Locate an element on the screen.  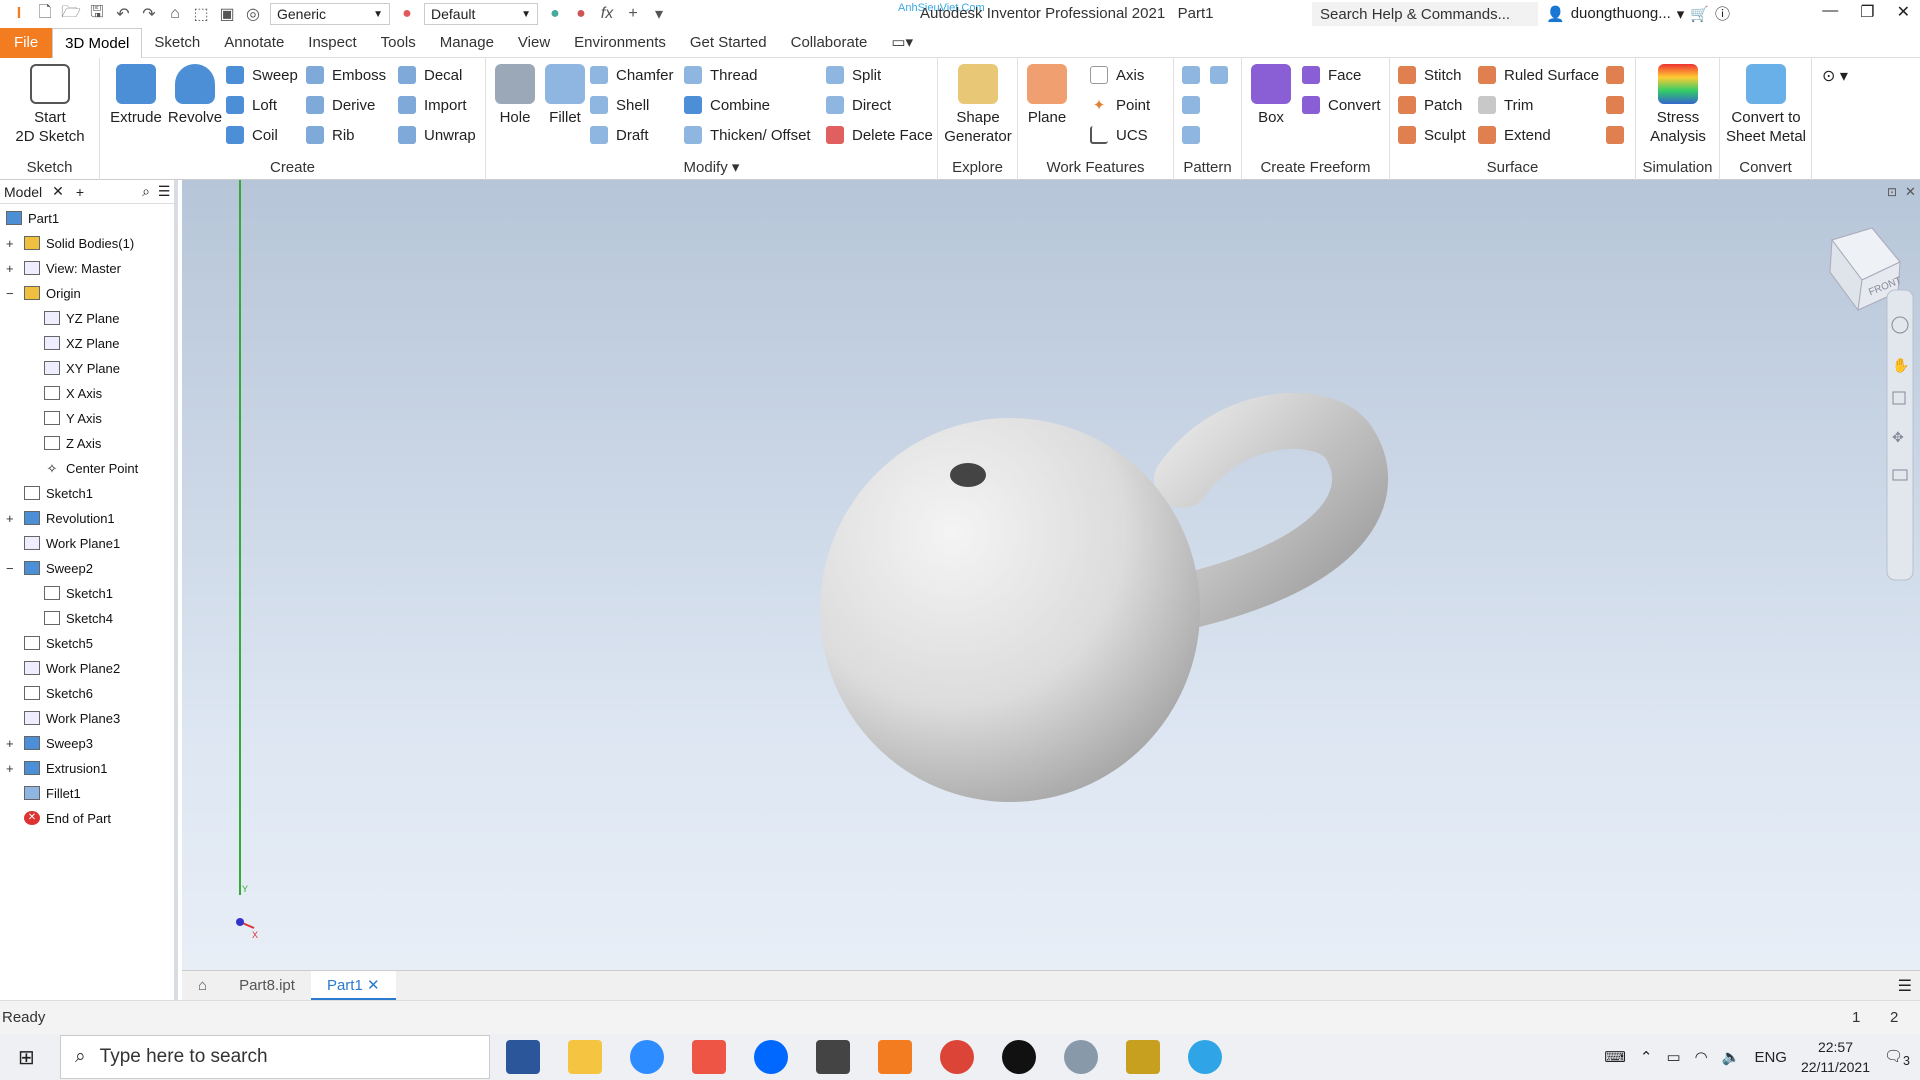
mirror-button is located at coordinates (1223, 75).